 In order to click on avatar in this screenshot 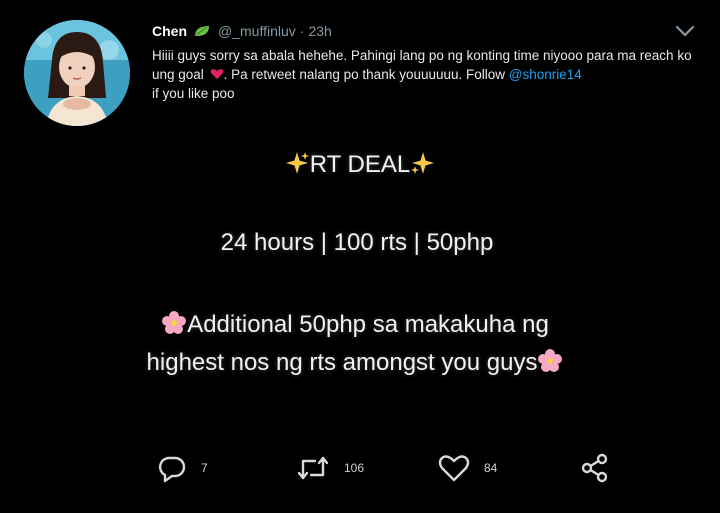, I will do `click(77, 73)`.